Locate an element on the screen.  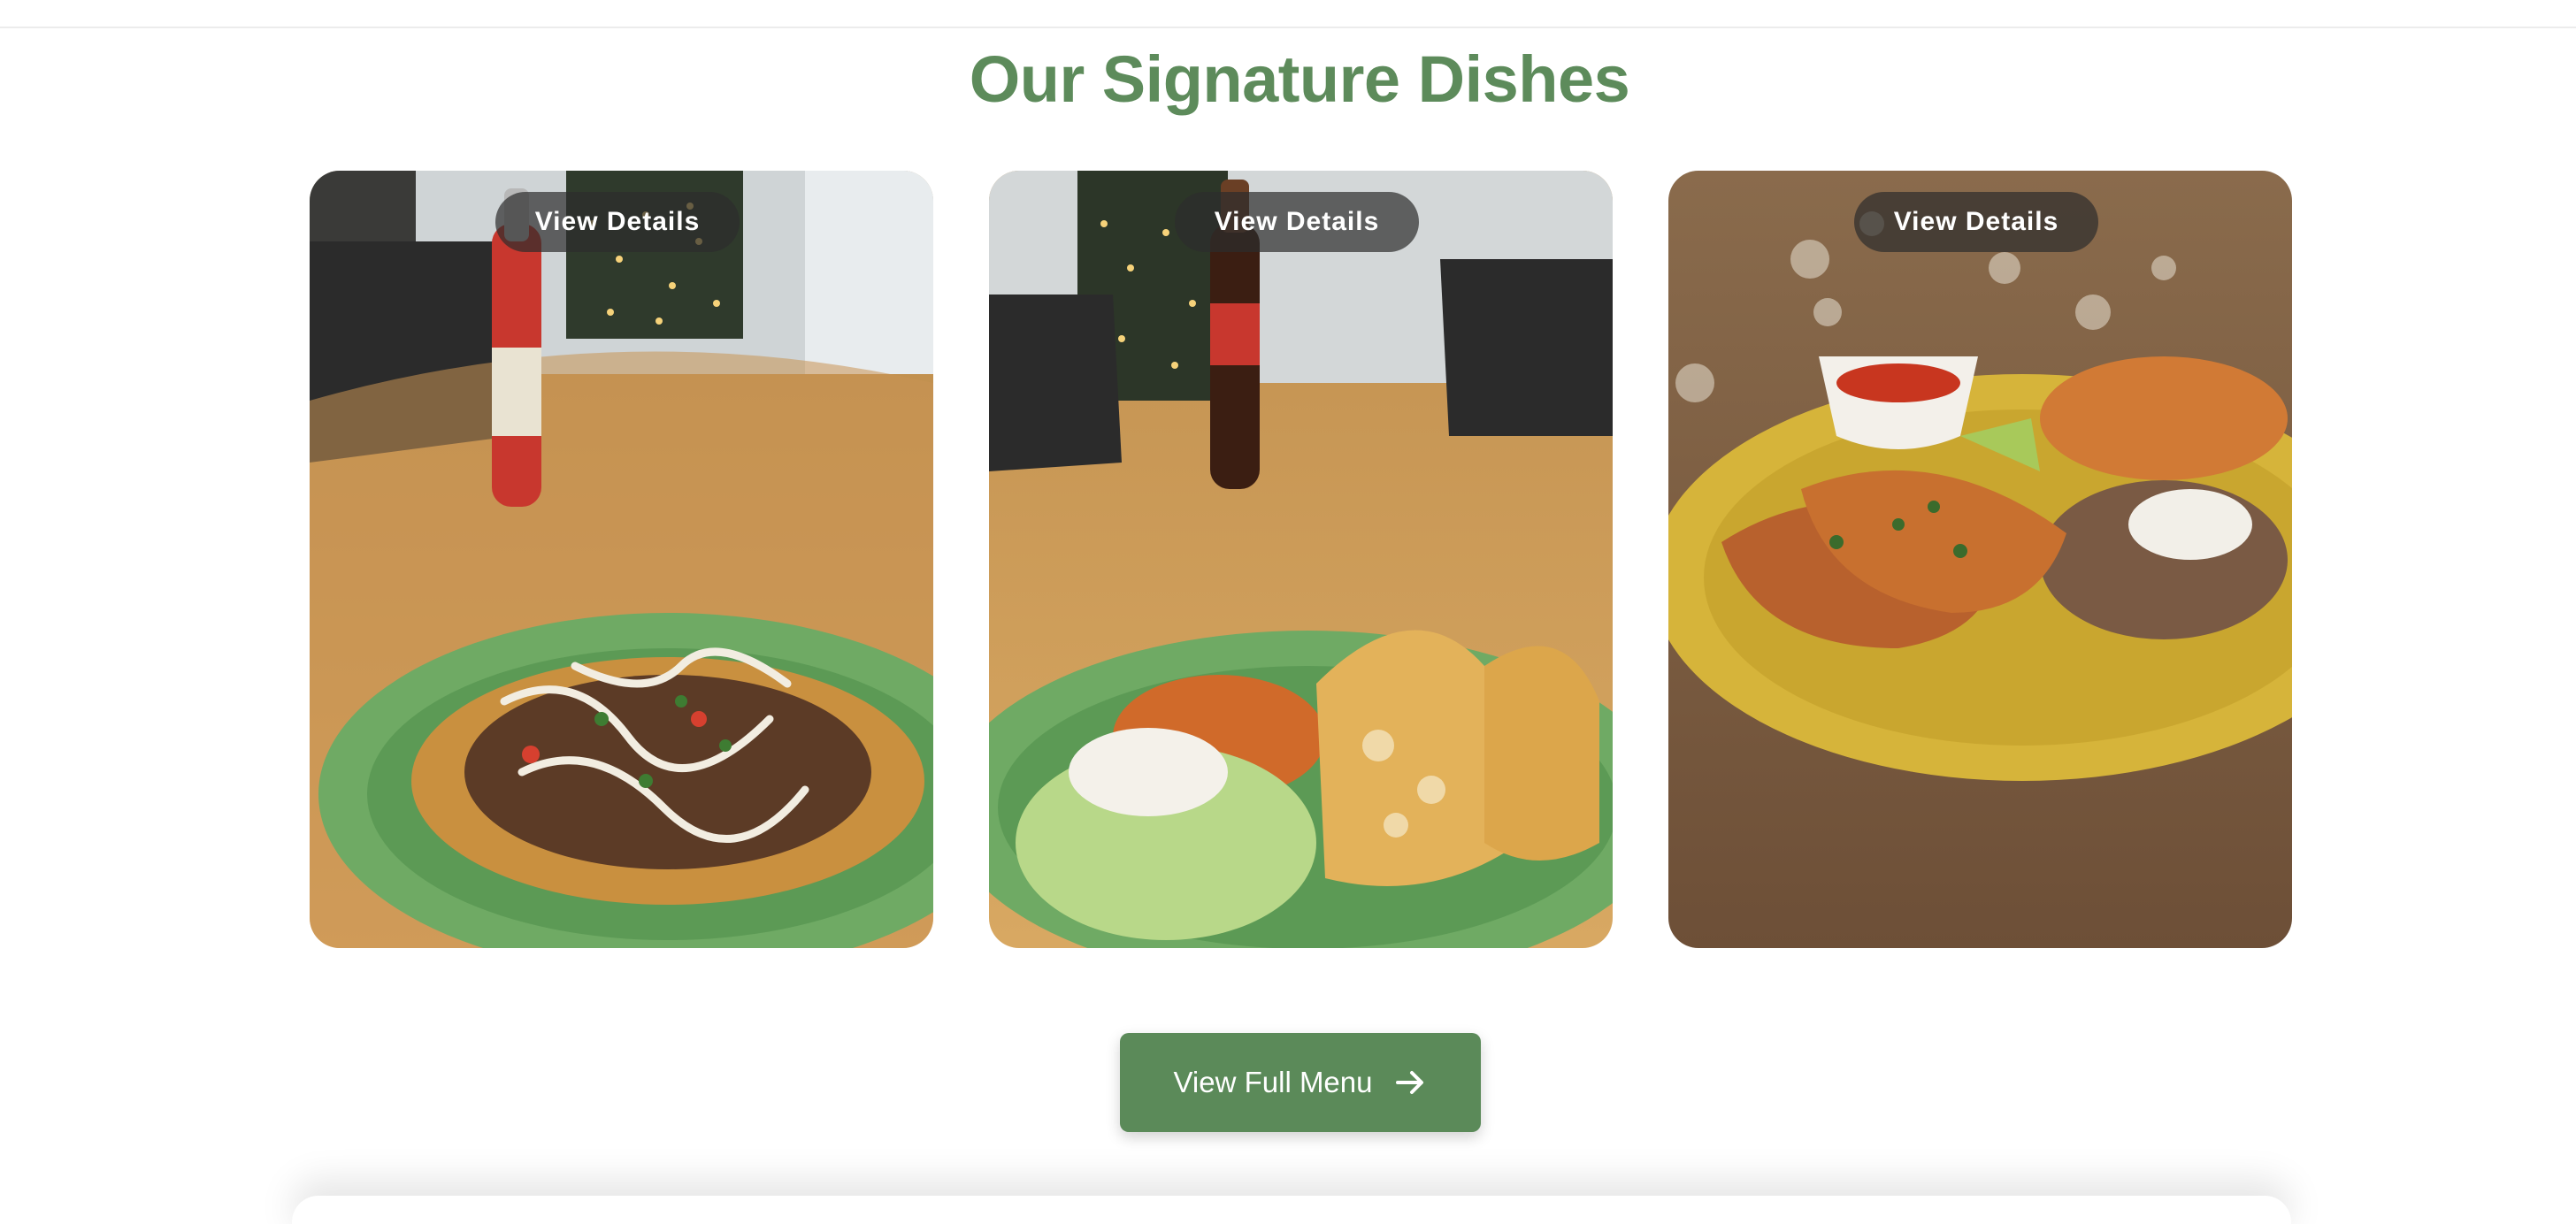
view-full-menu-button: View Full Menu is located at coordinates (1300, 1082).